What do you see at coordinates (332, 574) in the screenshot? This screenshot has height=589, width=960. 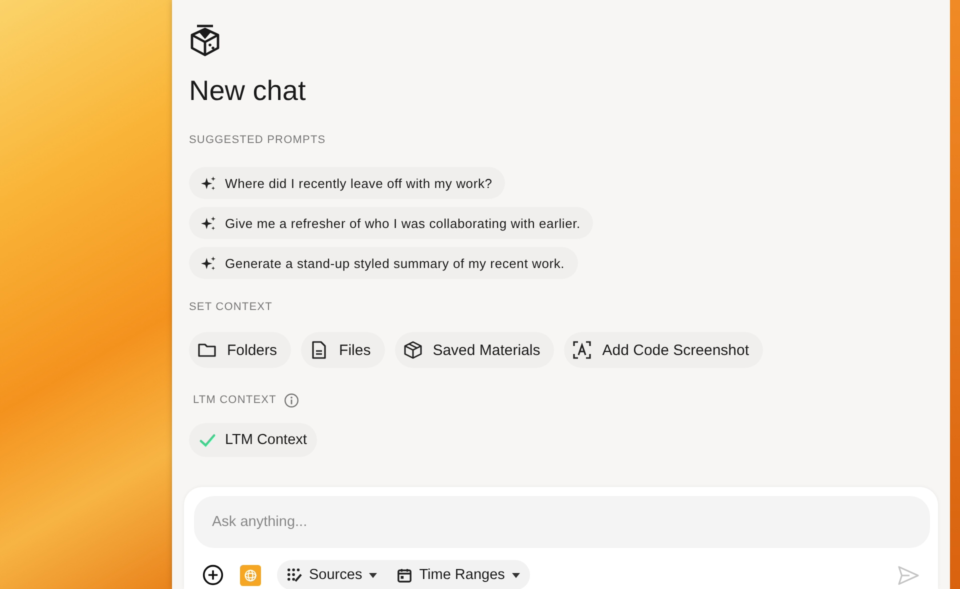 I see `filter-dropdown: Sources` at bounding box center [332, 574].